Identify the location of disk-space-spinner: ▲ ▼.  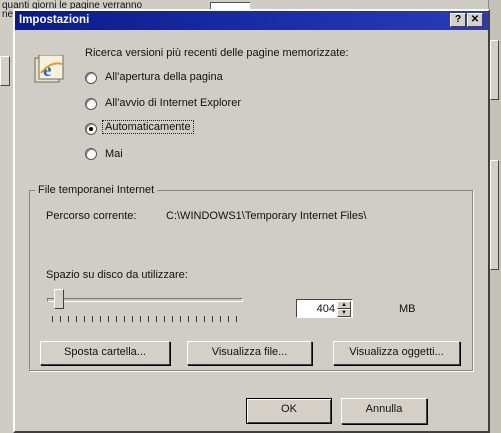
(344, 309).